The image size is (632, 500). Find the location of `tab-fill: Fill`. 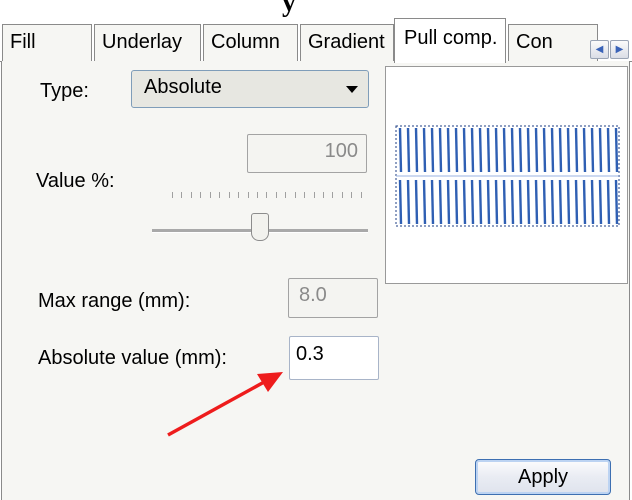

tab-fill: Fill is located at coordinates (47, 42).